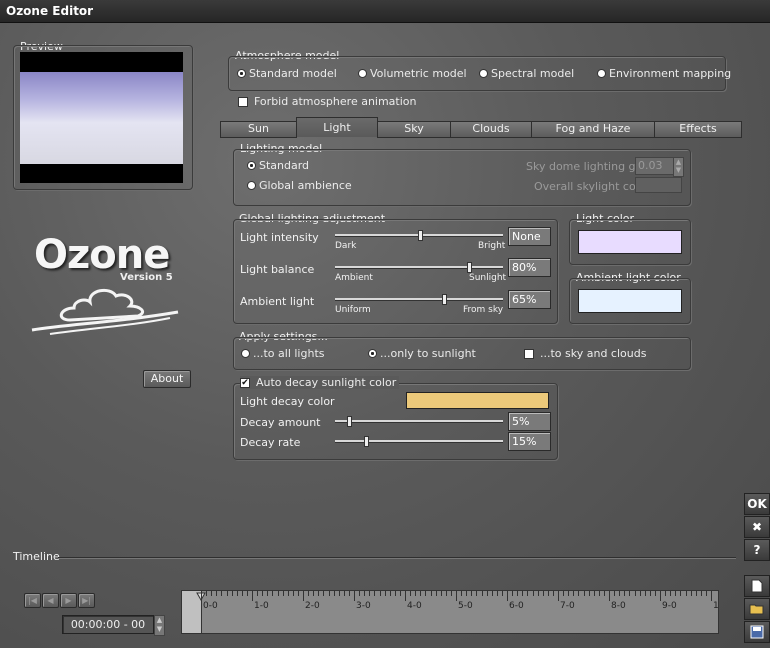 The height and width of the screenshot is (648, 770). Describe the element at coordinates (678, 167) in the screenshot. I see `sky-gain-spinner: ▲ ▼` at that location.